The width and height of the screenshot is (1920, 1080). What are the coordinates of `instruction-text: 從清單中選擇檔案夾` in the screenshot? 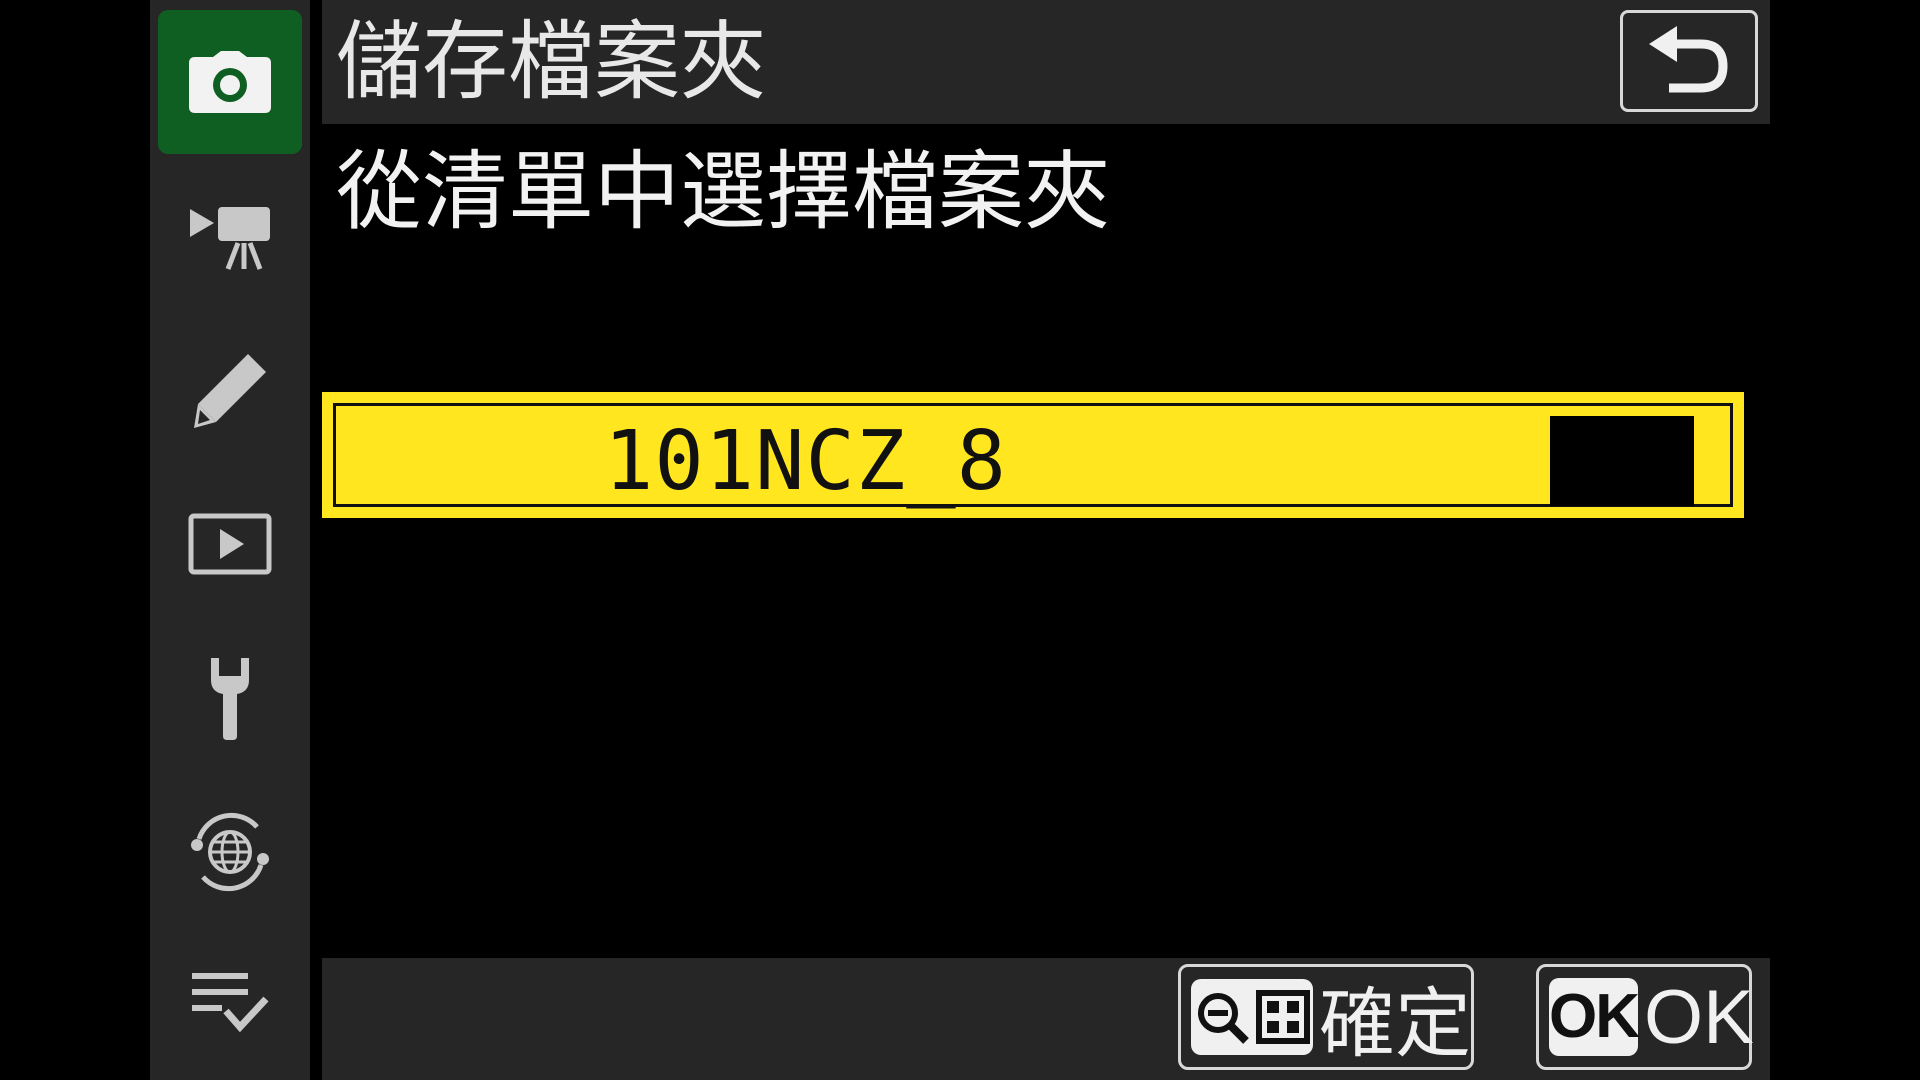 It's located at (723, 192).